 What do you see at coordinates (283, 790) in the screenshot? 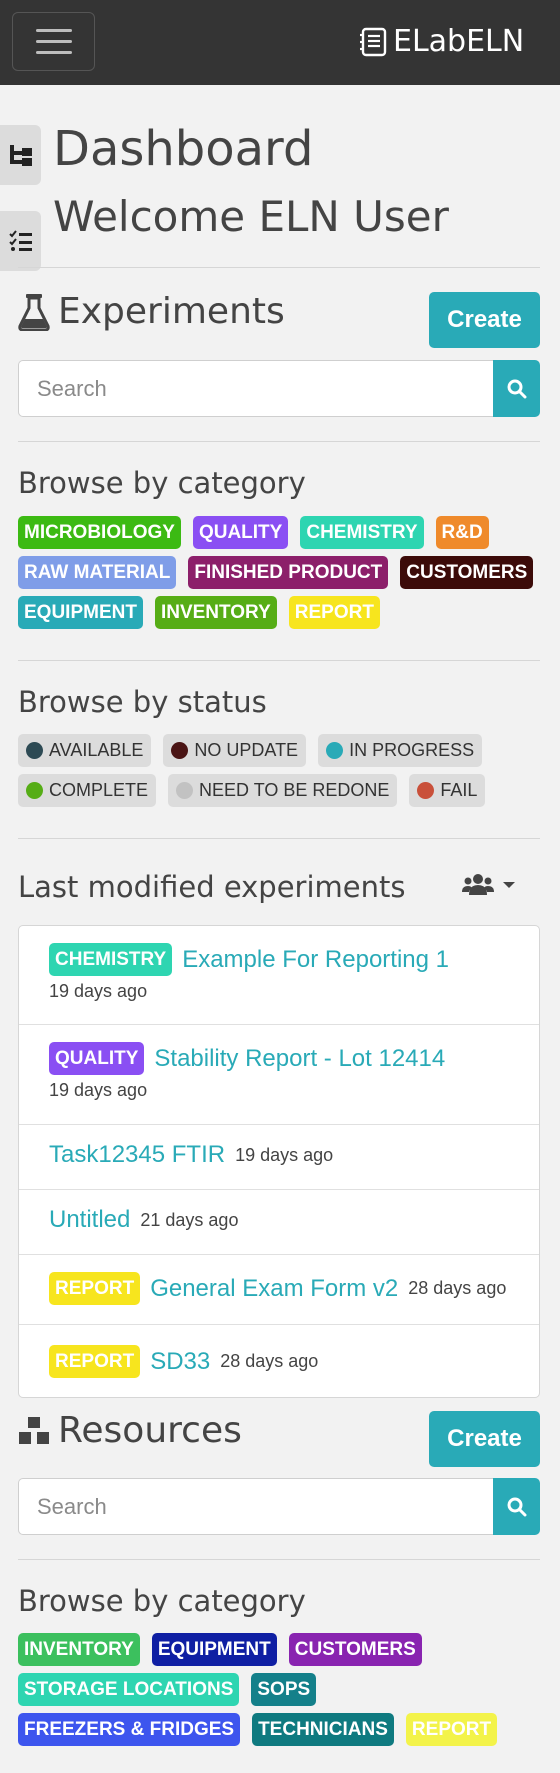
I see `status-filter-badge: NEED TO BE REDONE` at bounding box center [283, 790].